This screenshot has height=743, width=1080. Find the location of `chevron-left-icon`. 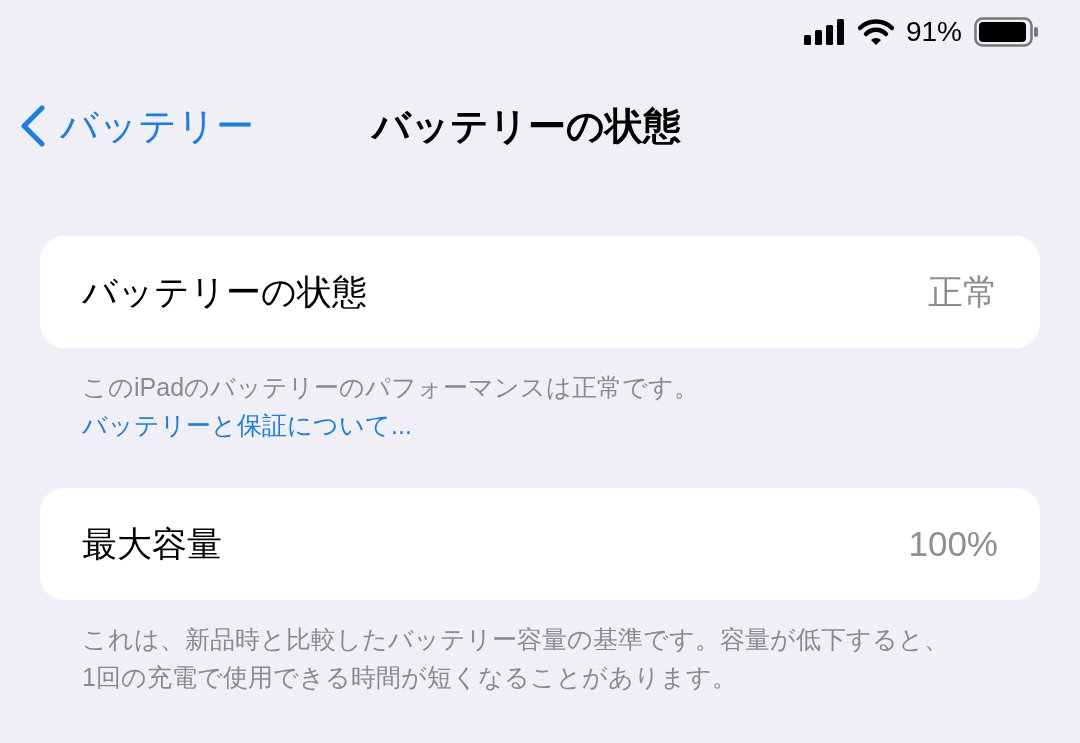

chevron-left-icon is located at coordinates (33, 126).